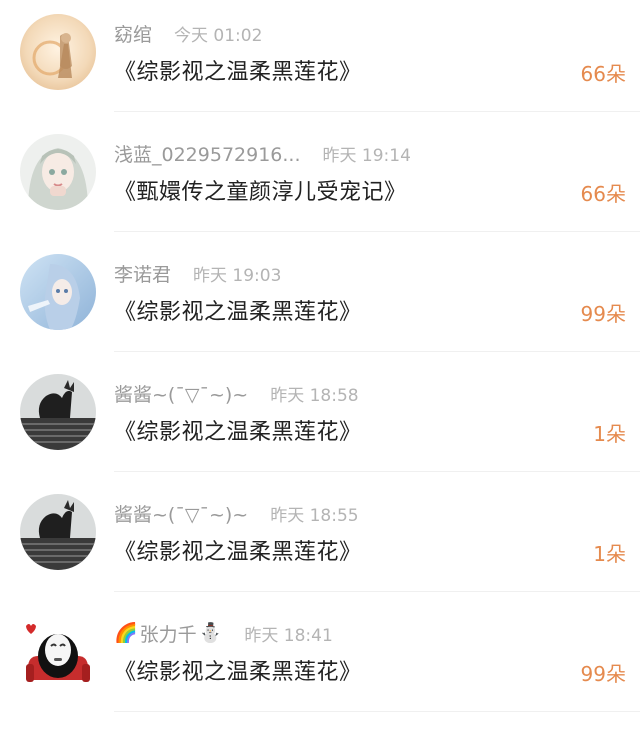 Image resolution: width=640 pixels, height=738 pixels. I want to click on entry-meta: 李诺君 昨天 19:03, so click(197, 273).